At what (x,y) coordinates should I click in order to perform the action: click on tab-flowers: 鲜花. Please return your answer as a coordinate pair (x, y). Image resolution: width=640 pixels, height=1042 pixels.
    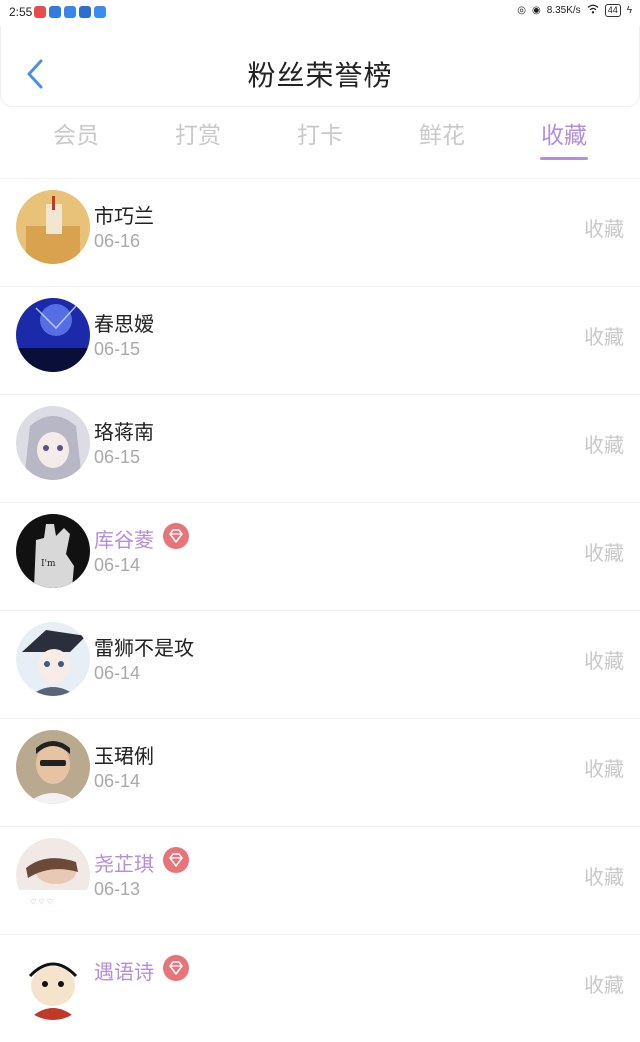
    Looking at the image, I should click on (442, 133).